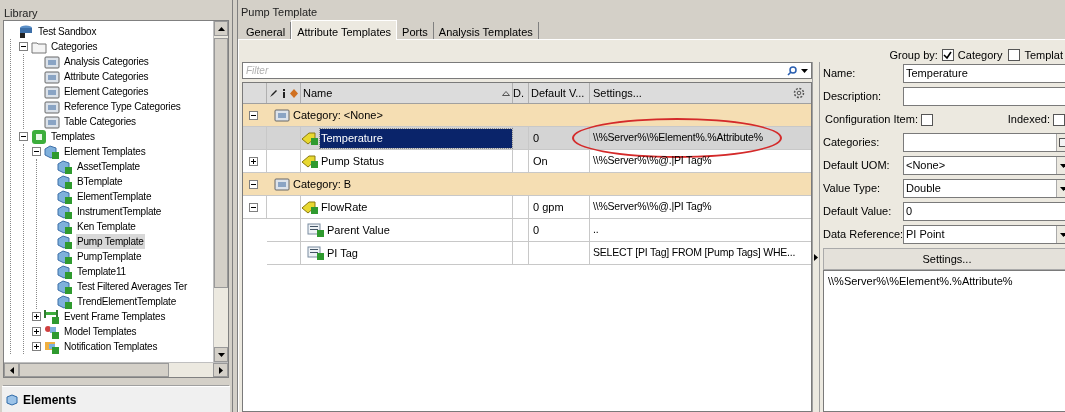  I want to click on tree-item: PumpTemplate, so click(109, 256).